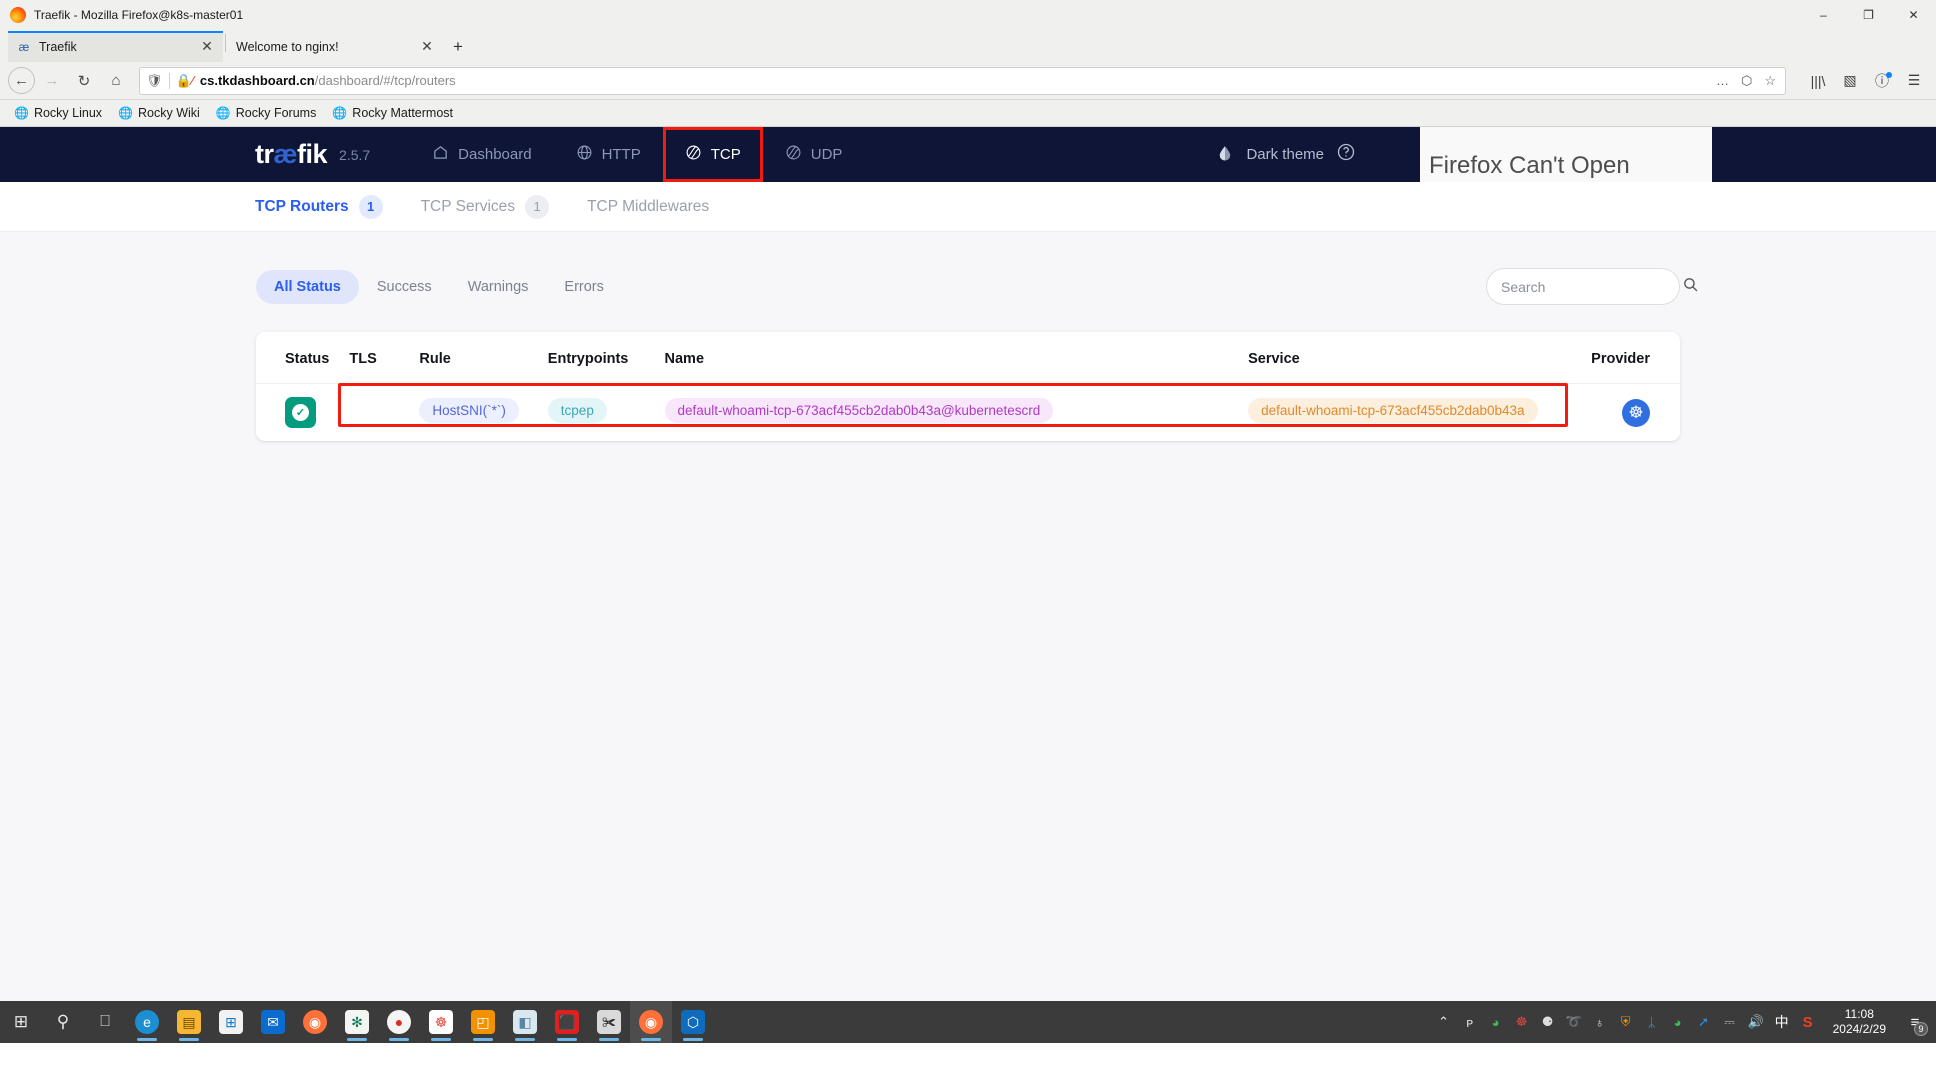 This screenshot has width=1936, height=1080. I want to click on firefox-cant-open-panel: Firefox Can't Open, so click(1566, 154).